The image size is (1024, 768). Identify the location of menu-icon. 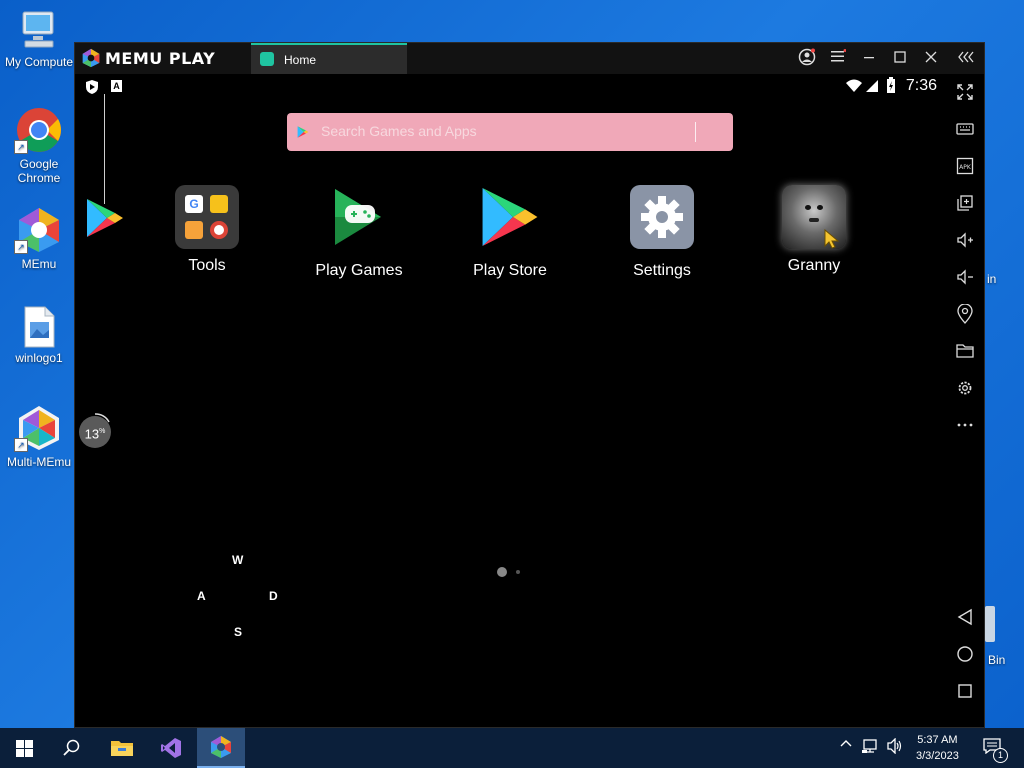
(839, 55).